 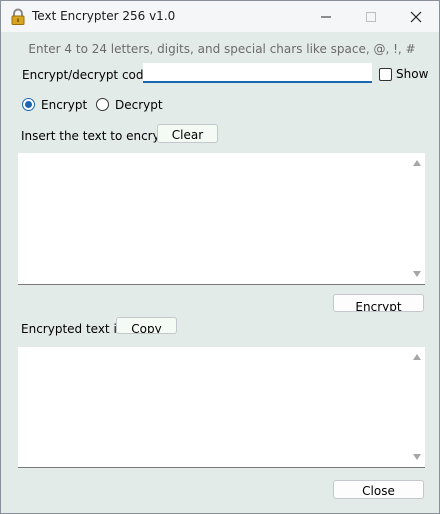 I want to click on padlock-icon, so click(x=18, y=16).